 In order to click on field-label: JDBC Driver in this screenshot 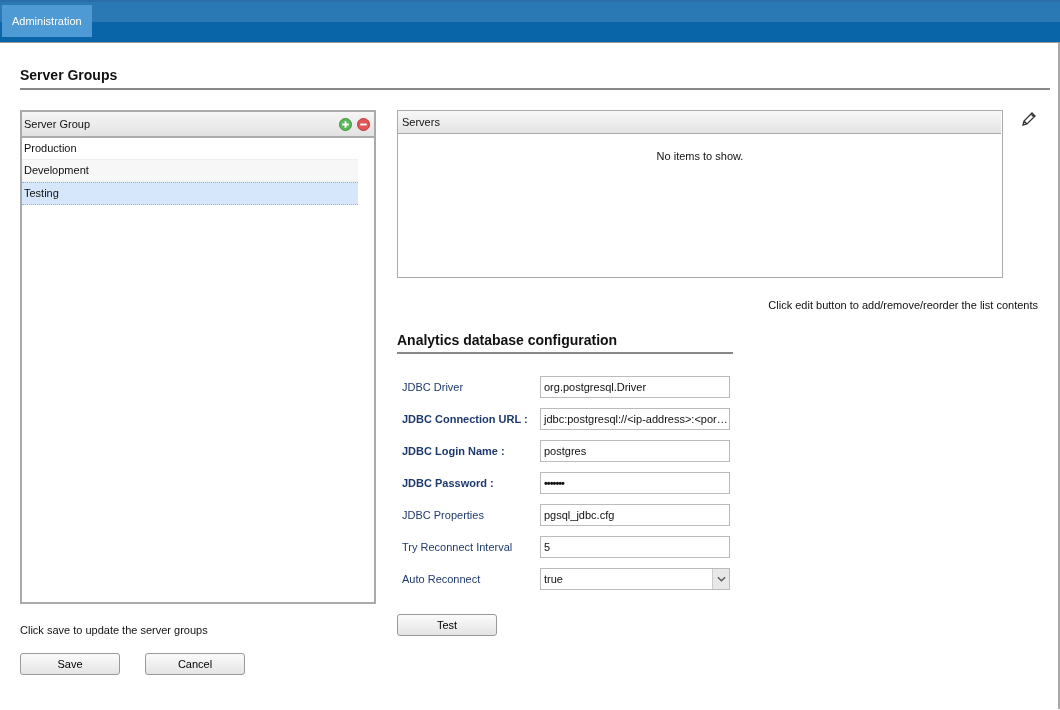, I will do `click(433, 387)`.